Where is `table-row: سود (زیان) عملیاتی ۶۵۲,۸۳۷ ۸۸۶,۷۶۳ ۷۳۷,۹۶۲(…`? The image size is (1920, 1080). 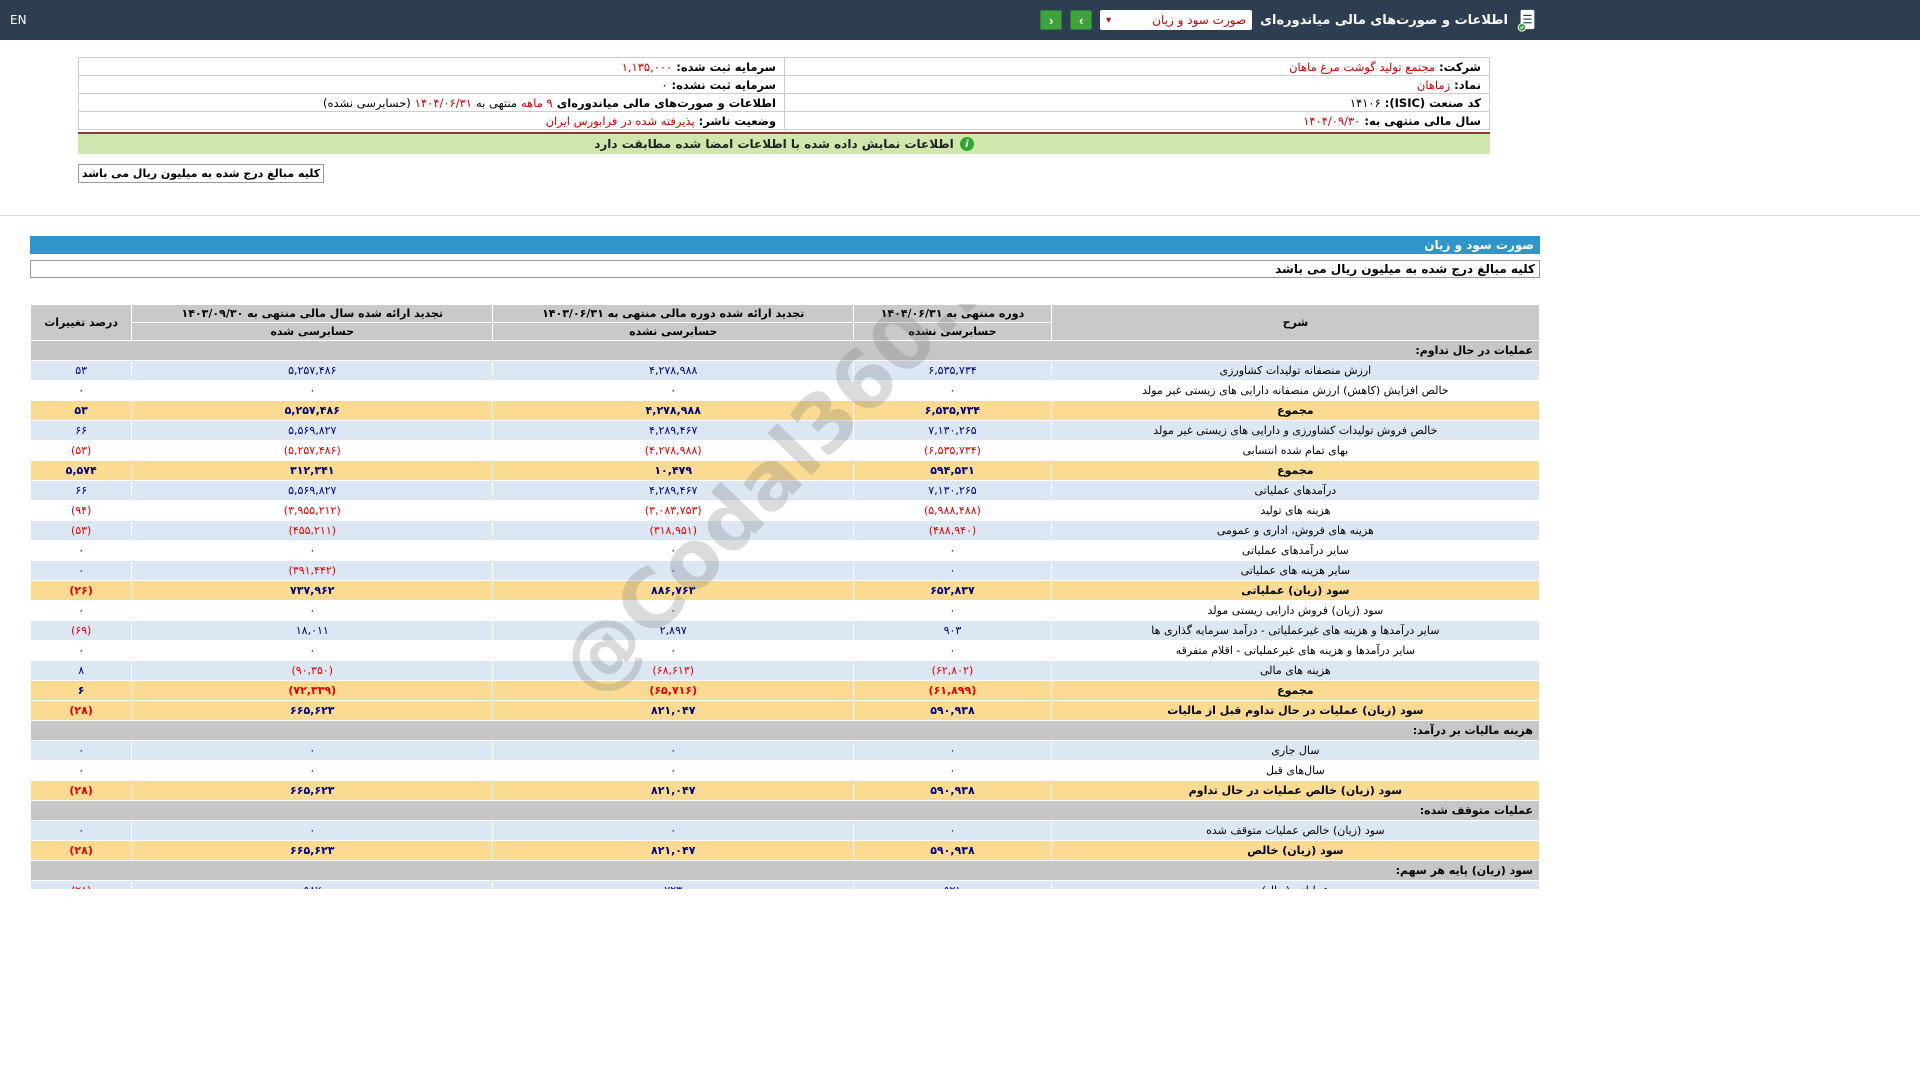
table-row: سود (زیان) عملیاتی ۶۵۲,۸۳۷ ۸۸۶,۷۶۳ ۷۳۷,۹۶۲(… is located at coordinates (785, 590).